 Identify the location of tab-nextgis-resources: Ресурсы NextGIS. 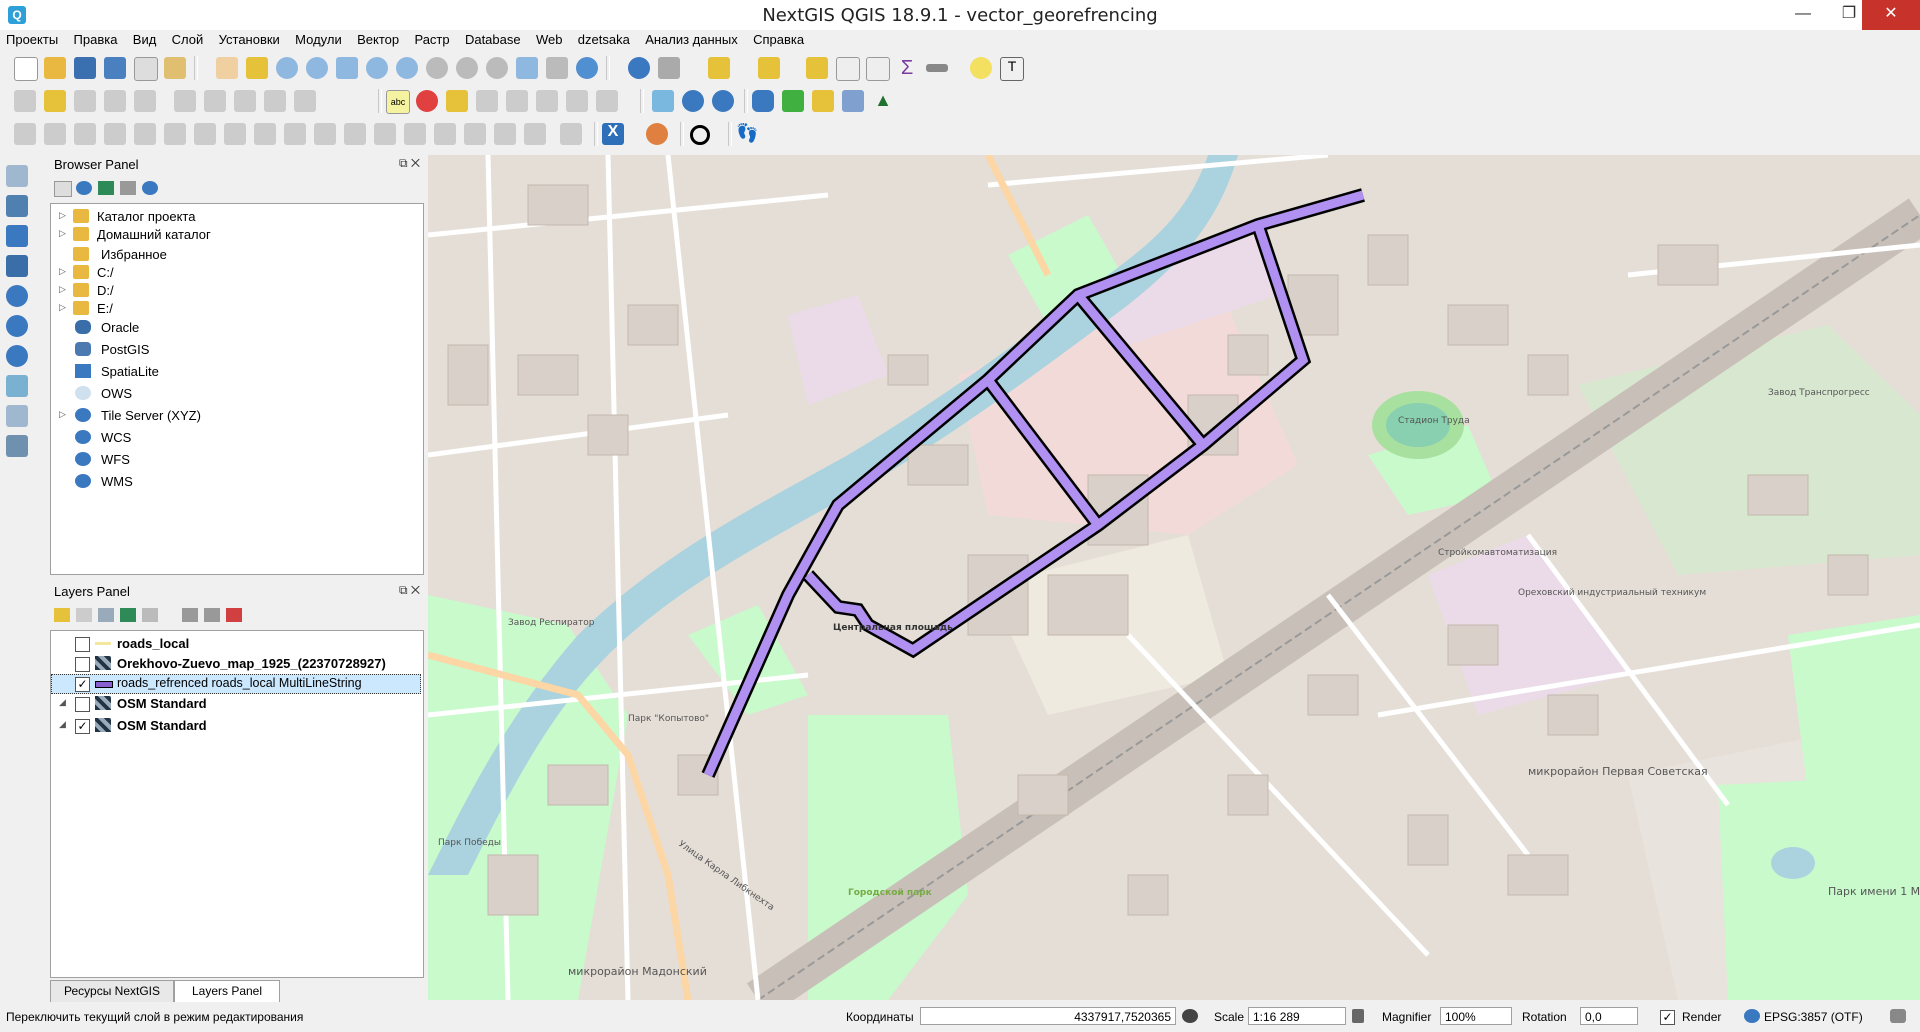
(112, 991).